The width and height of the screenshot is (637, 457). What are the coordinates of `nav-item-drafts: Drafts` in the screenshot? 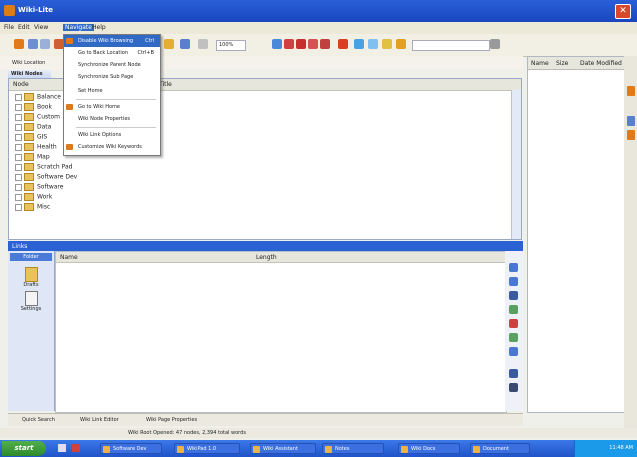 It's located at (31, 285).